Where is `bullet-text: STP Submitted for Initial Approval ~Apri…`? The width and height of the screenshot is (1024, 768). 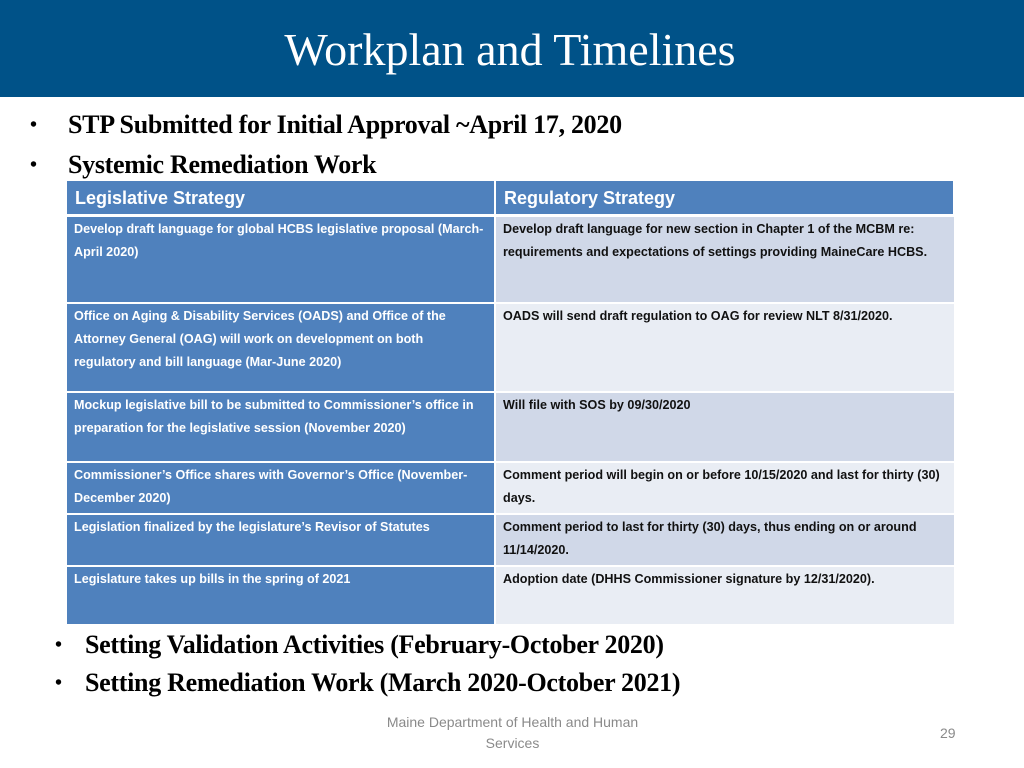
bullet-text: STP Submitted for Initial Approval ~Apri… is located at coordinates (345, 124).